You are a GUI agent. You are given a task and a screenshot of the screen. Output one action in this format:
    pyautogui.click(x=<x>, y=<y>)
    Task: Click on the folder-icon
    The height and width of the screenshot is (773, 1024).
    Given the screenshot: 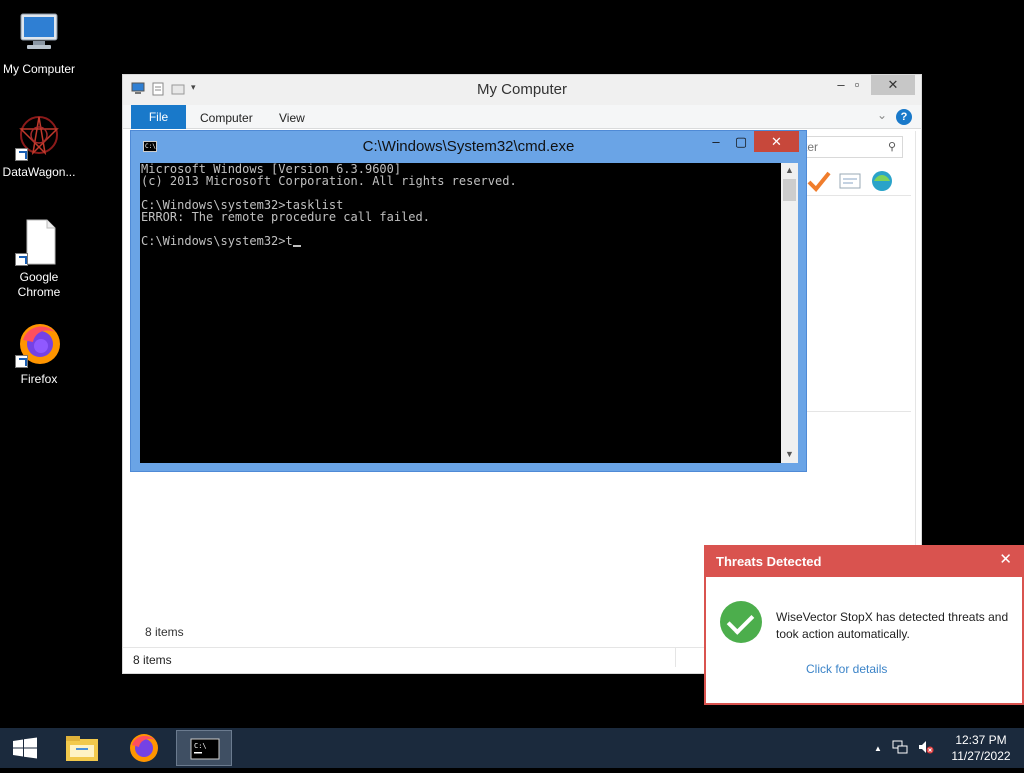 What is the action you would take?
    pyautogui.click(x=82, y=748)
    